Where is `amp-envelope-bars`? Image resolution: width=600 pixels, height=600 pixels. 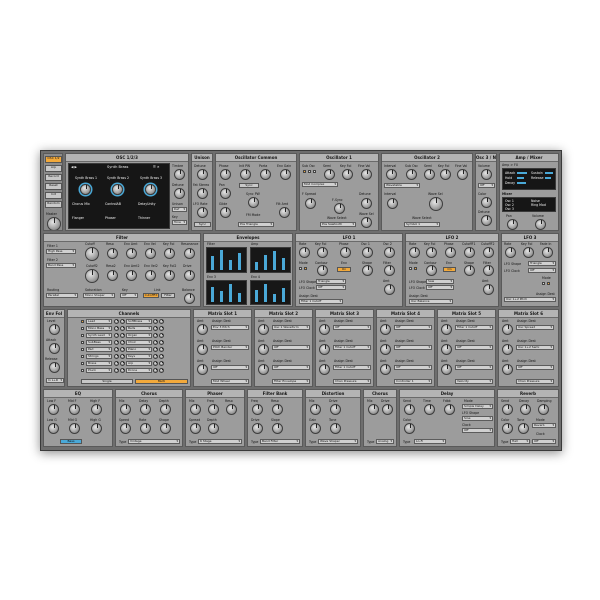 amp-envelope-bars is located at coordinates (270, 260).